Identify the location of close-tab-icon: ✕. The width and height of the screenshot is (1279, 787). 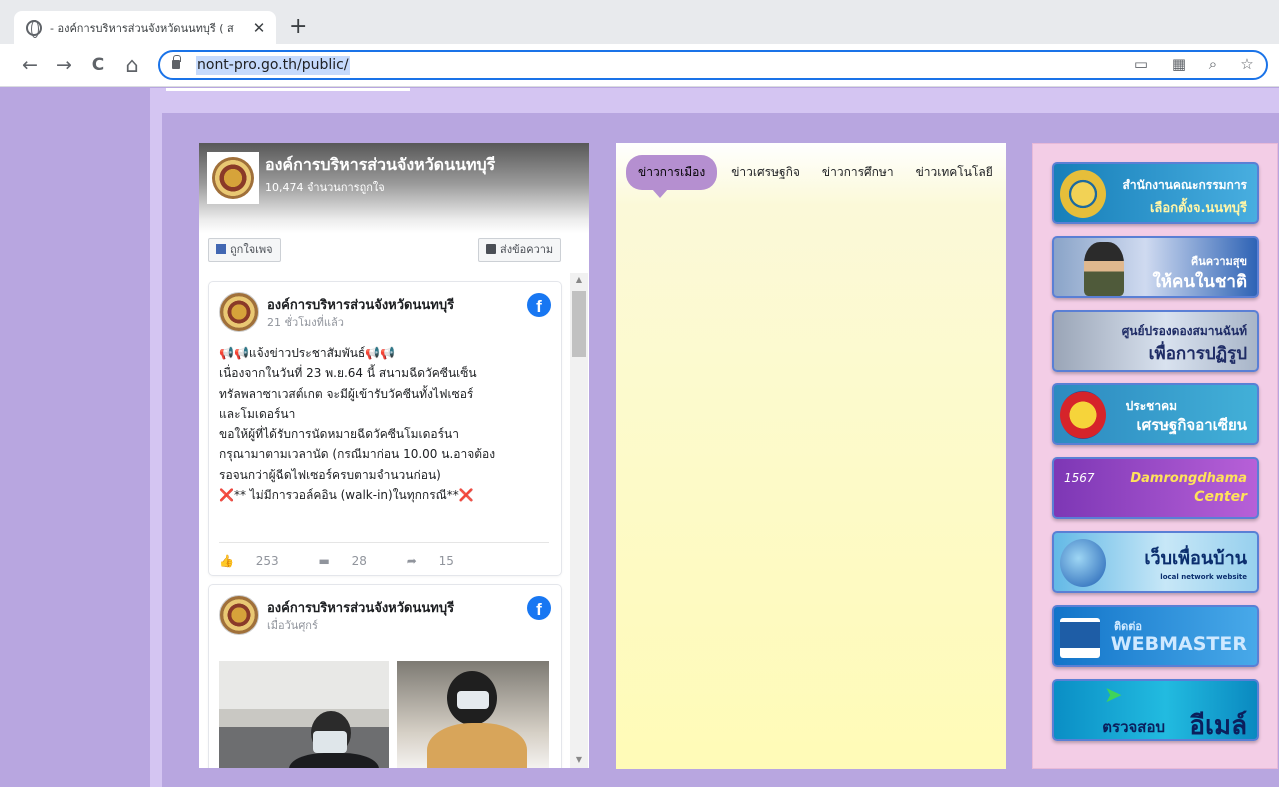
(259, 28).